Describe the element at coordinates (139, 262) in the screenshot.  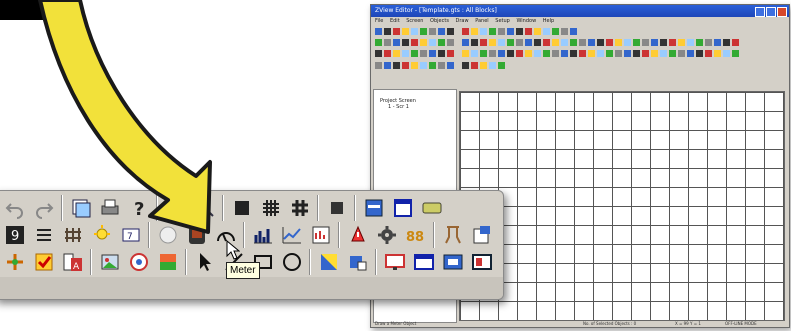
I see `symbol-button` at that location.